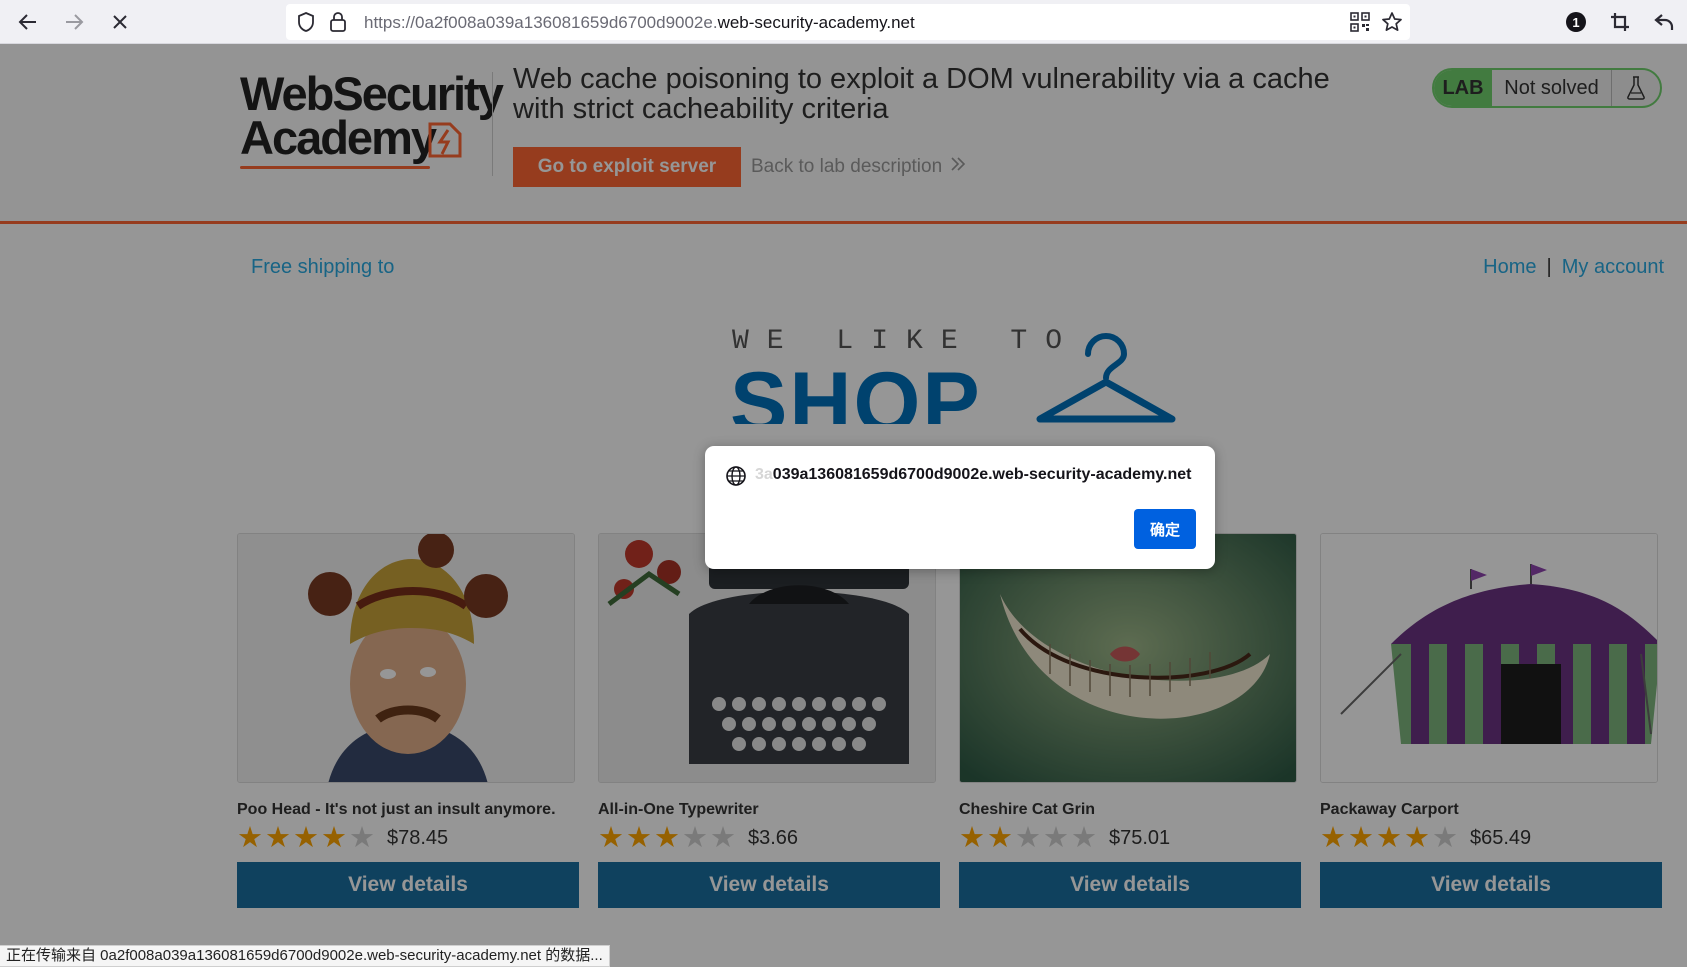 The height and width of the screenshot is (967, 1687). I want to click on shield-icon, so click(306, 22).